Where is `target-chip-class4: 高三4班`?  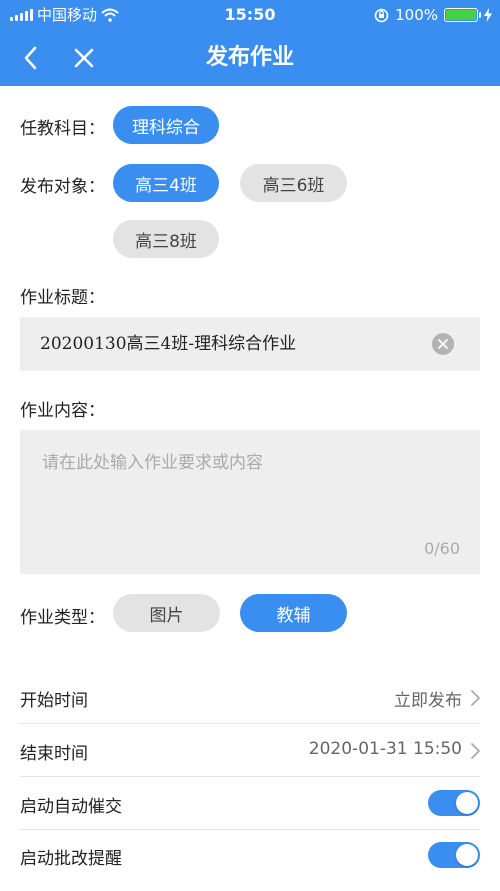 target-chip-class4: 高三4班 is located at coordinates (166, 183).